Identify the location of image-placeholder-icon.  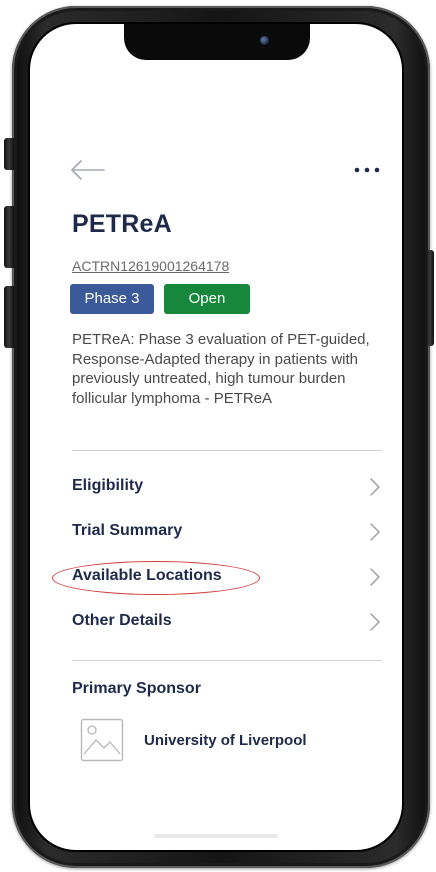
(102, 740).